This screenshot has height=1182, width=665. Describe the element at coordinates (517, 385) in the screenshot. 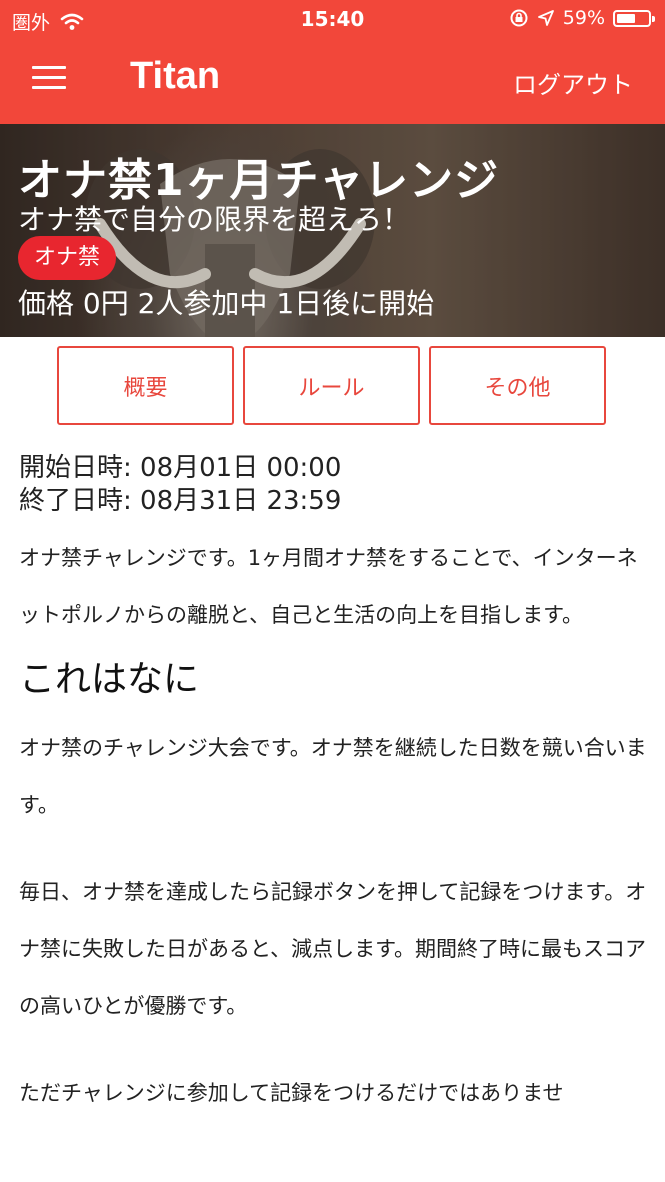

I see `tab-other: その他` at that location.